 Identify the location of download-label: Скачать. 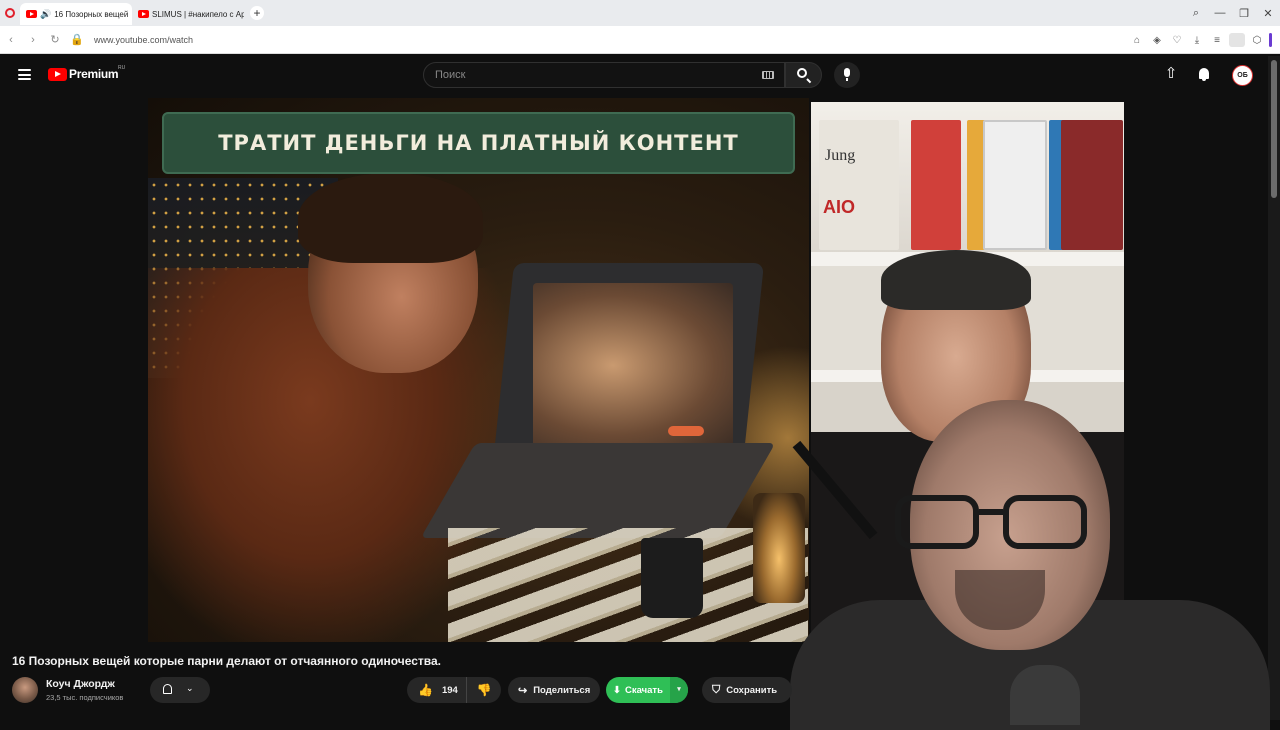
(643, 690).